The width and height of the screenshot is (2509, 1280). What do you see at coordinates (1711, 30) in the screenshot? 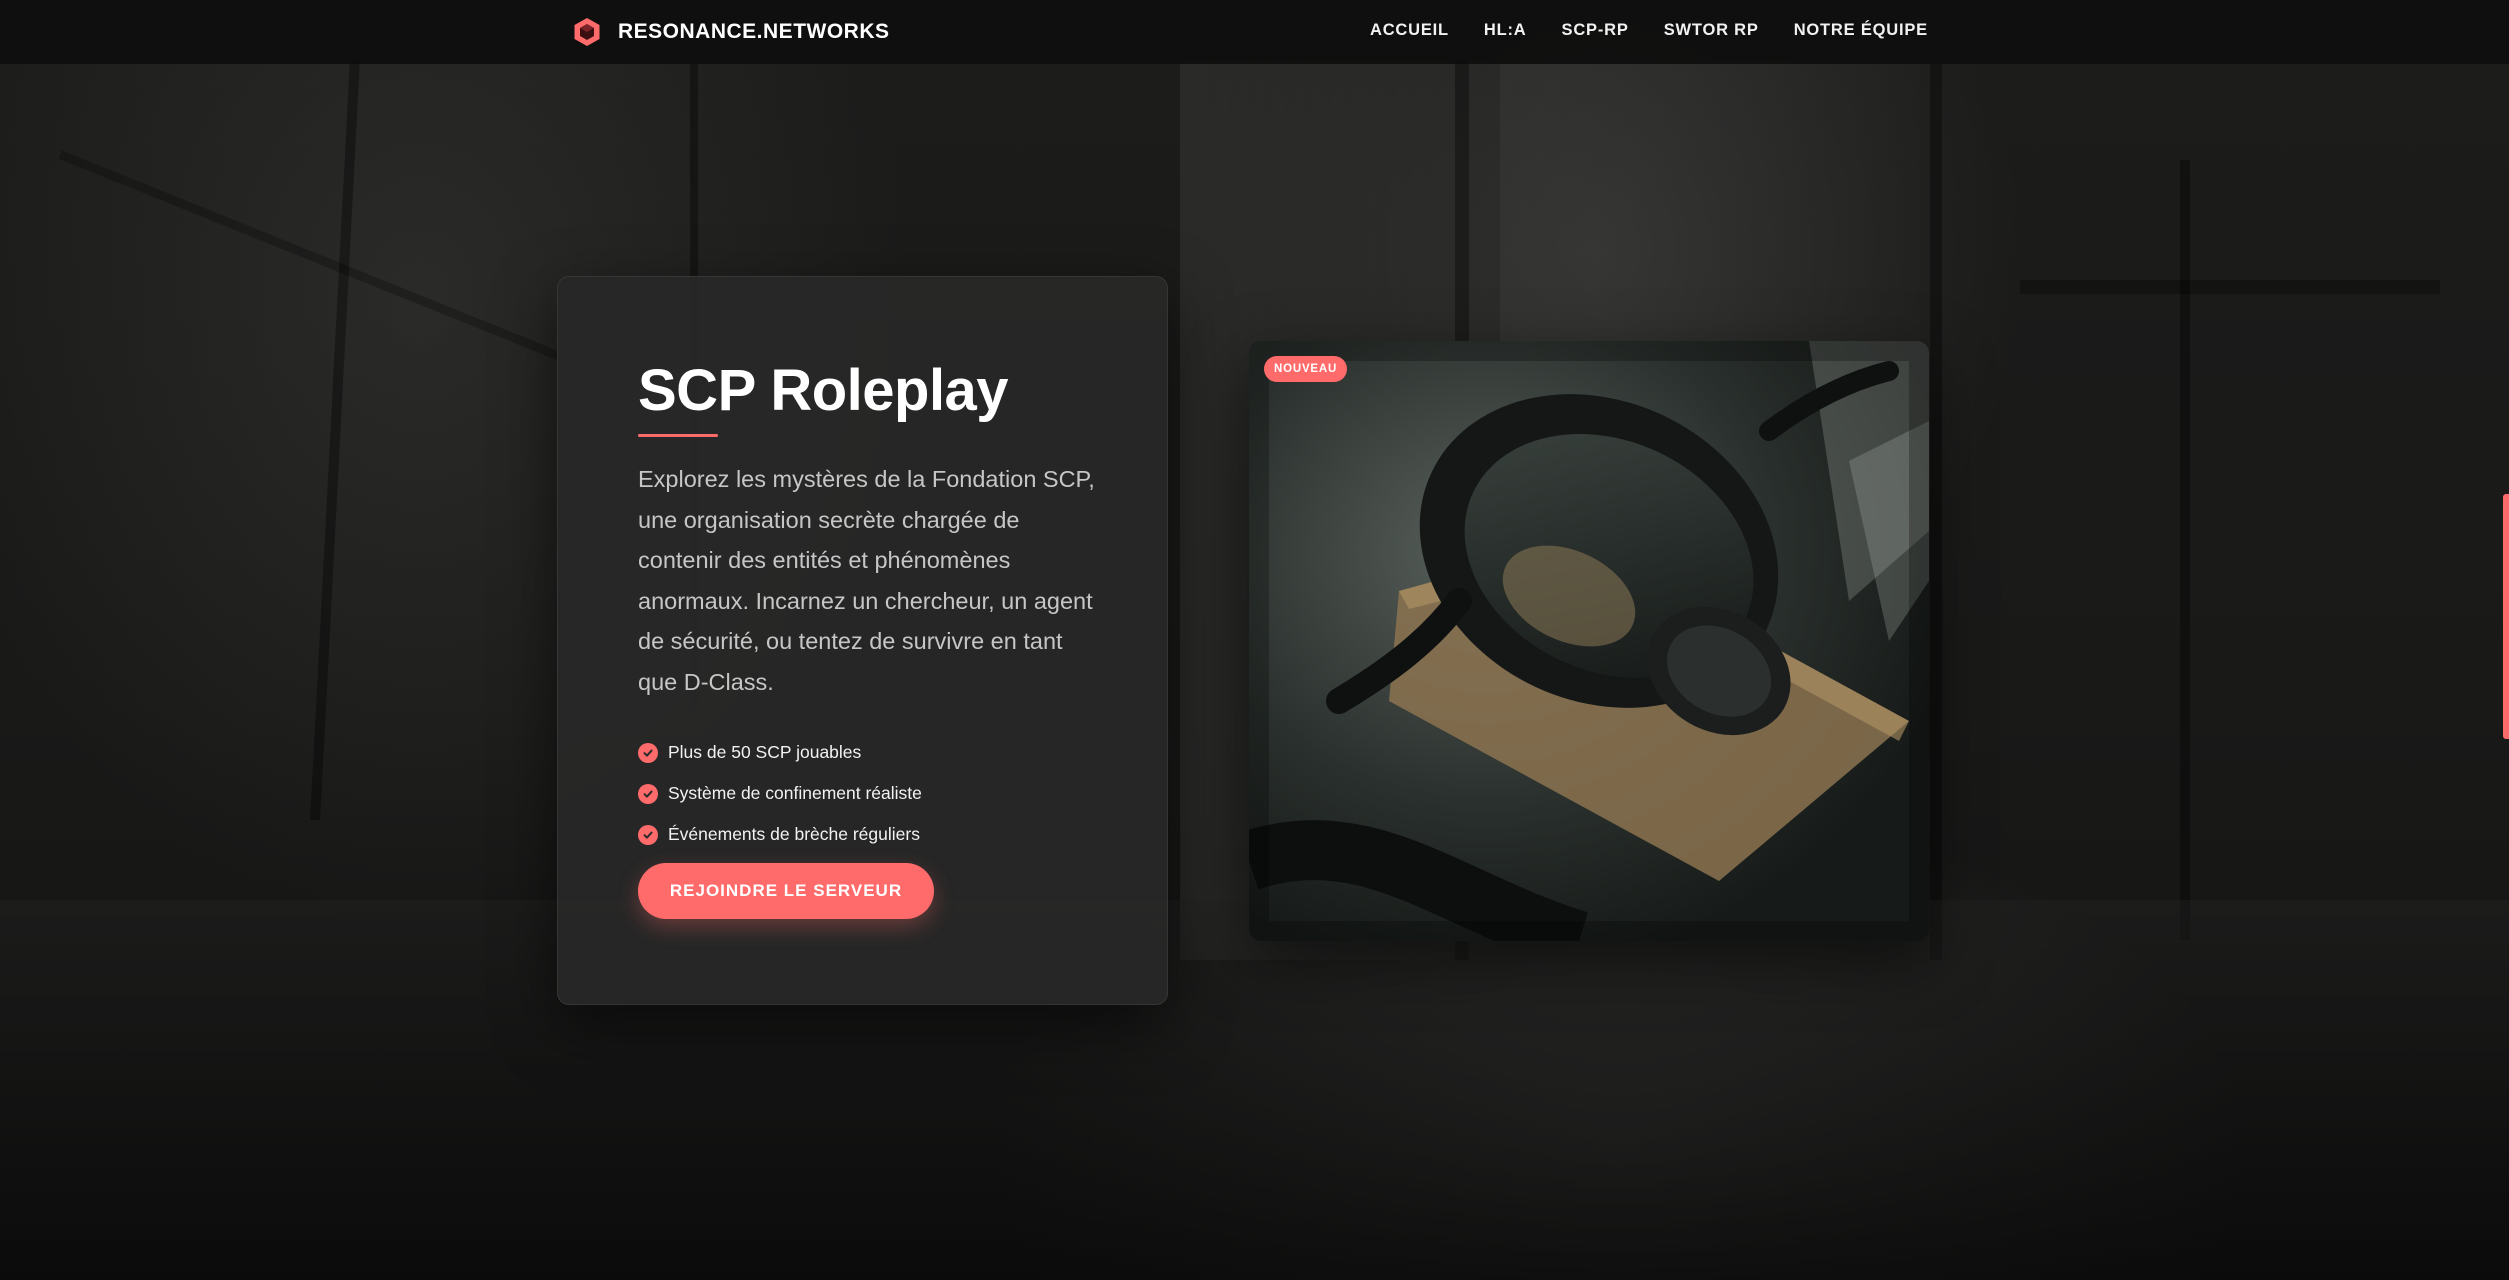
I see `nav-link-swtor-rp: SWTOR RP` at bounding box center [1711, 30].